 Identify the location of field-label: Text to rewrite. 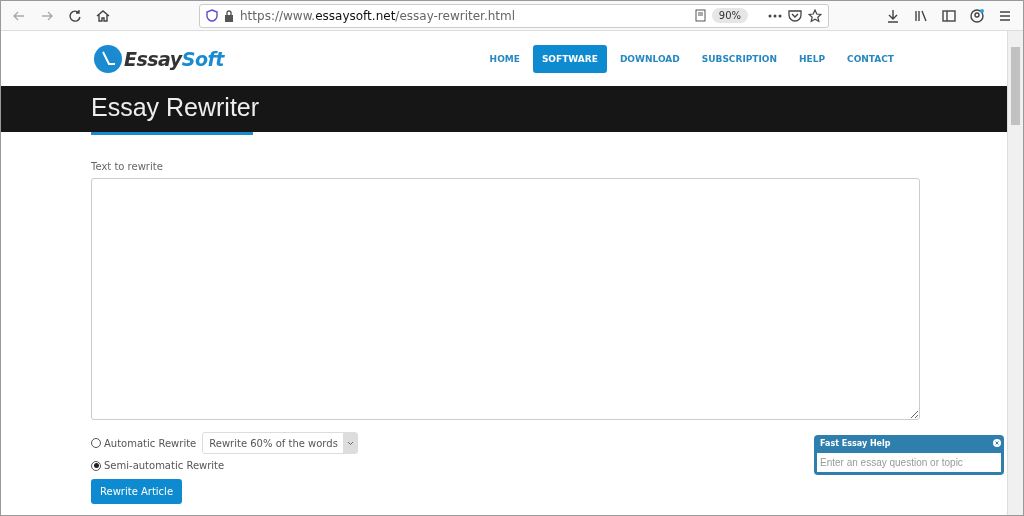
(127, 166).